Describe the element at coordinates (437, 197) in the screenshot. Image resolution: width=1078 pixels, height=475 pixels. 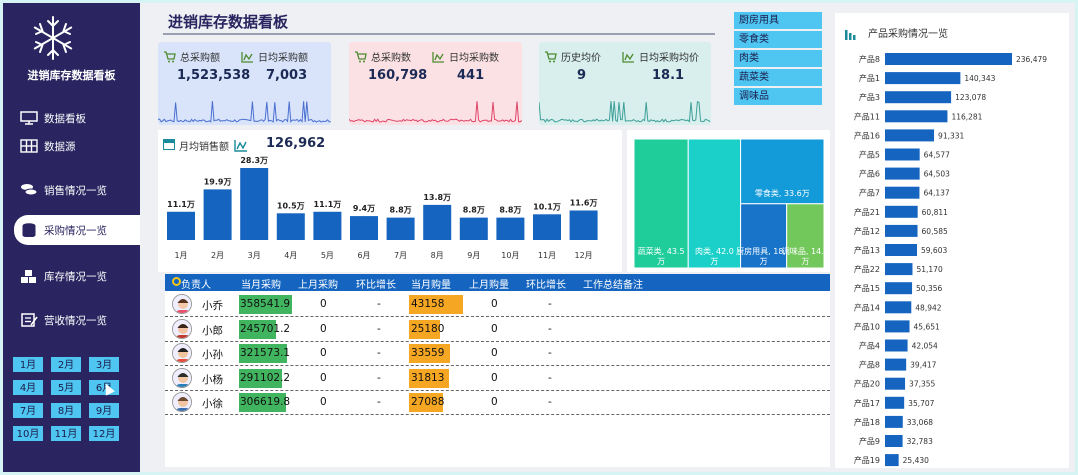
I see `monthly-bar-label: 13.8万` at that location.